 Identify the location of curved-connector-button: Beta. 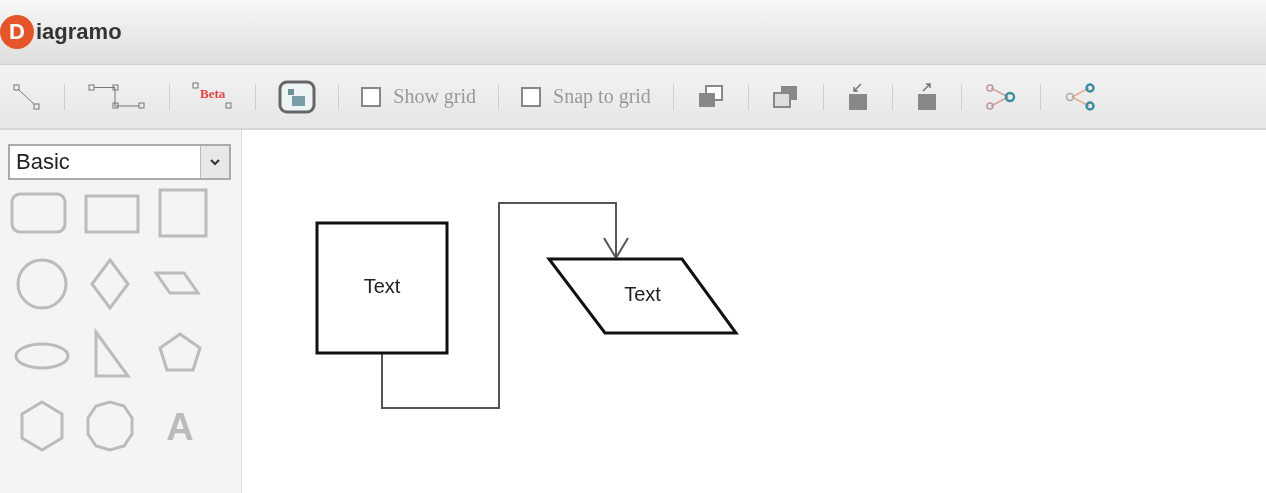
(213, 96).